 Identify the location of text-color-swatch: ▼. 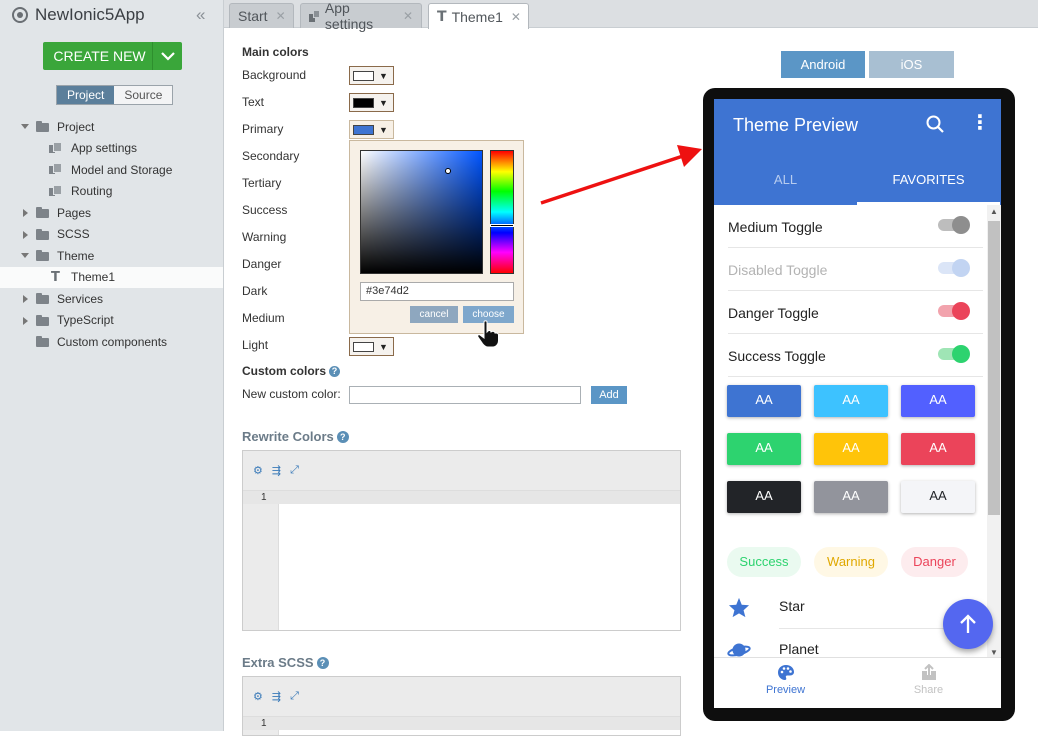
(371, 102).